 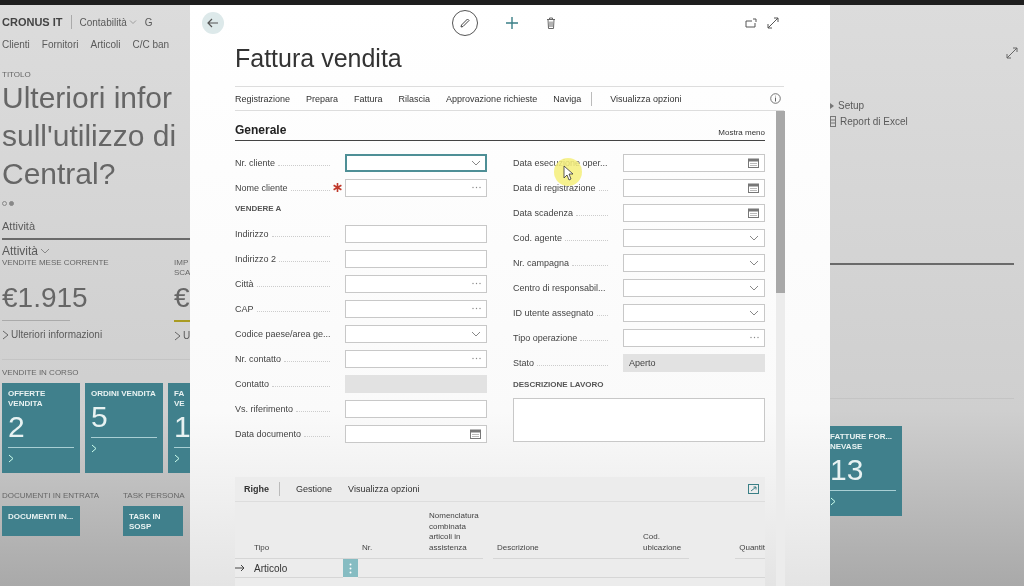 I want to click on tile: OFFERTE VENDITA 2, so click(x=41, y=428).